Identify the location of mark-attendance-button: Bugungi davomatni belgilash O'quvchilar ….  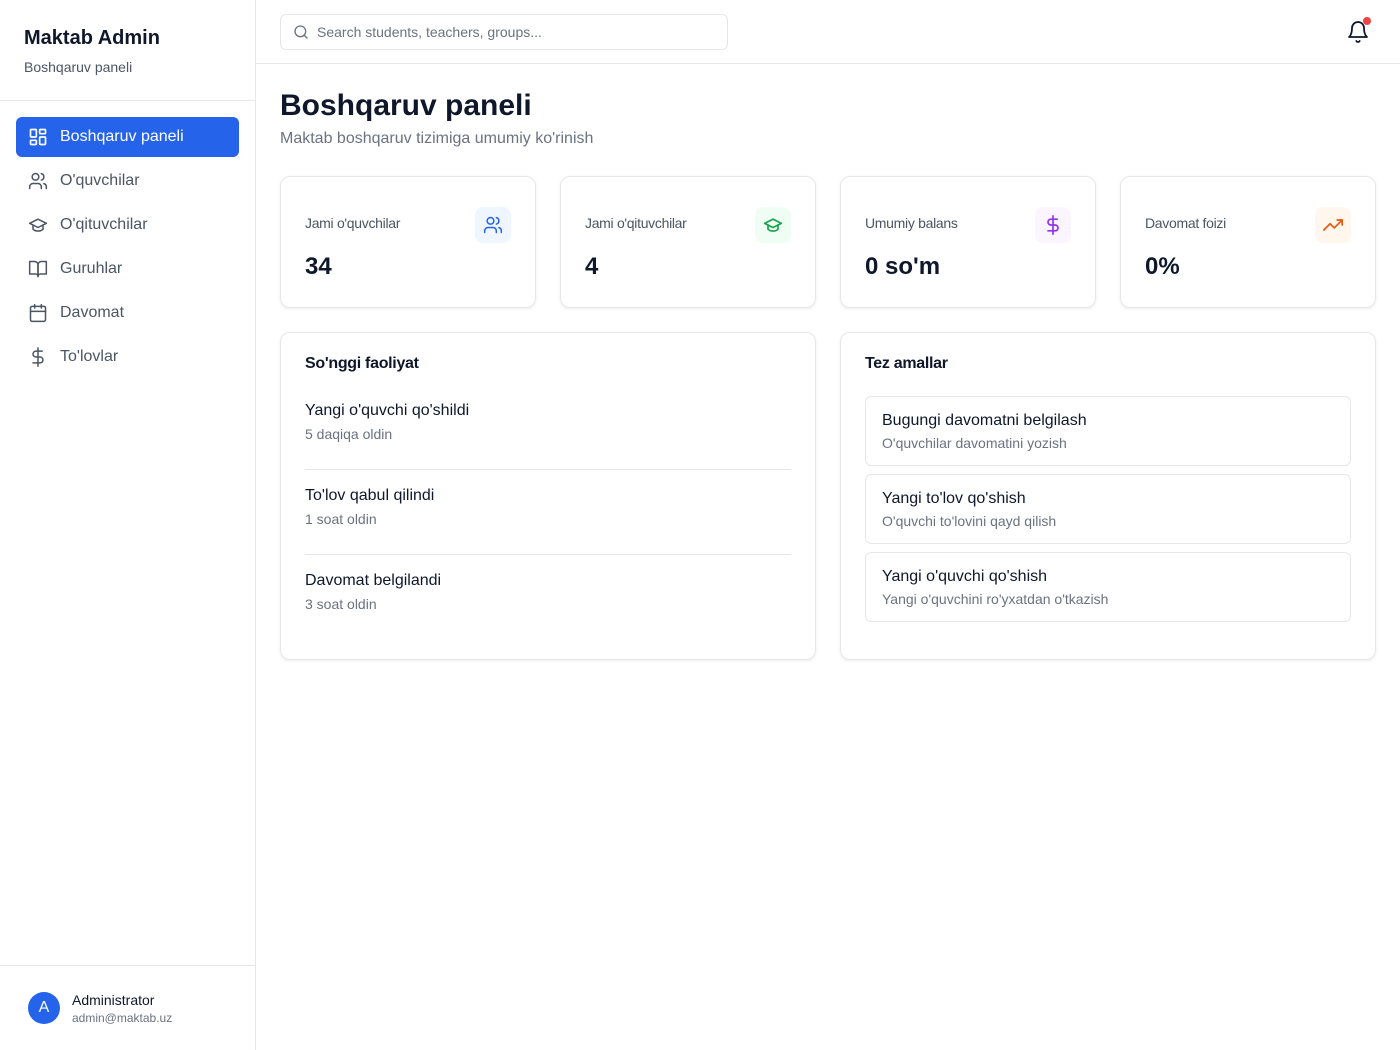
(1108, 431).